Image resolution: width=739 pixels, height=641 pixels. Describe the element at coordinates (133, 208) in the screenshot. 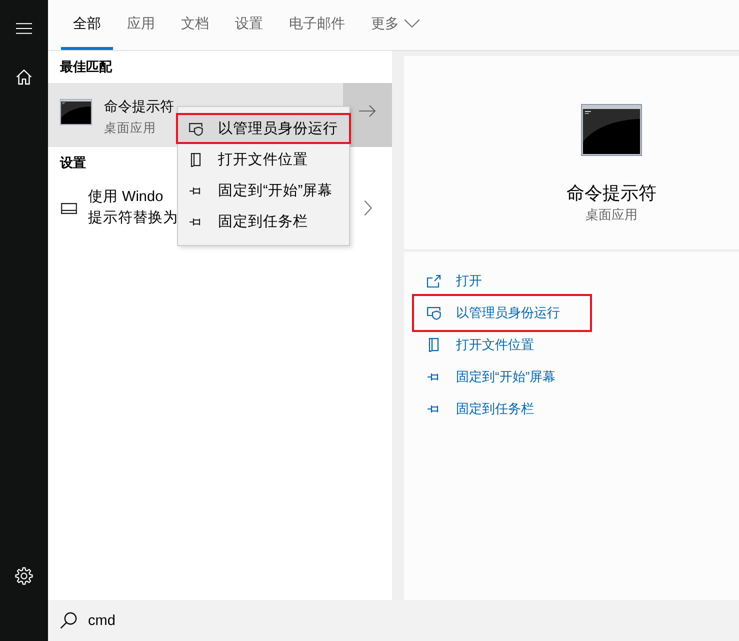

I see `setting-title: 使用 Windo 提示符替换为` at that location.